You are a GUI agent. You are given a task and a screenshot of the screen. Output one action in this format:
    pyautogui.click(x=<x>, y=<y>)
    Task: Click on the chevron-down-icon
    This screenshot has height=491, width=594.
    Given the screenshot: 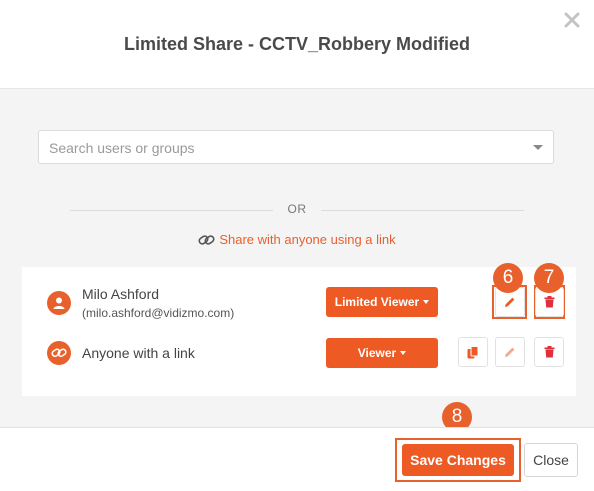 What is the action you would take?
    pyautogui.click(x=538, y=147)
    